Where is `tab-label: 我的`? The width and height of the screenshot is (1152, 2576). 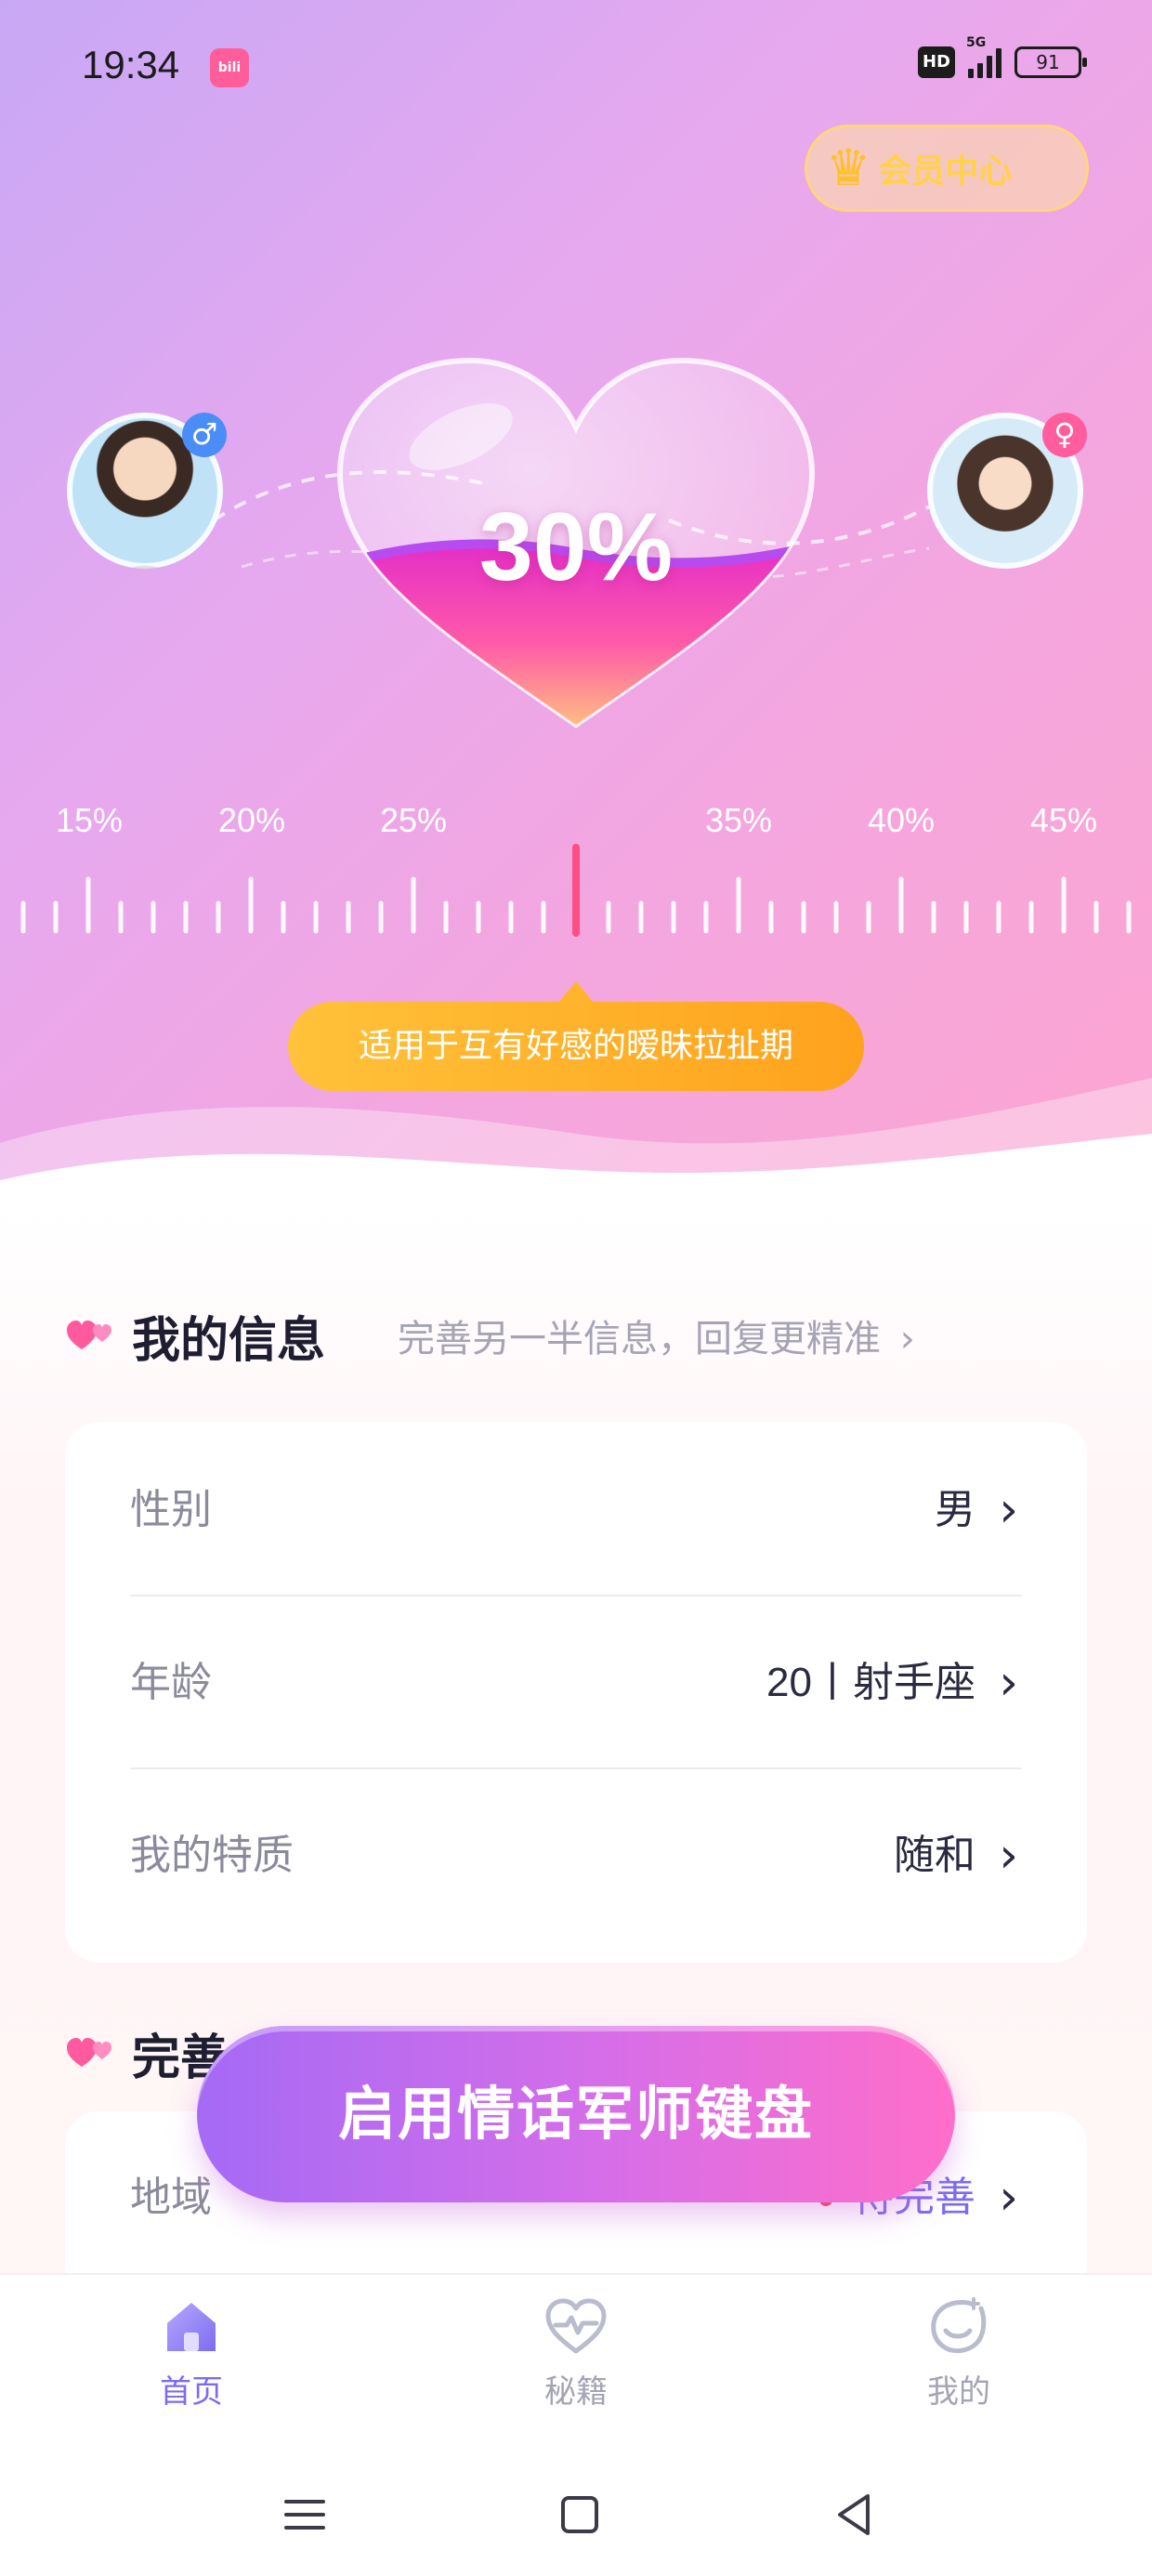 tab-label: 我的 is located at coordinates (958, 2392).